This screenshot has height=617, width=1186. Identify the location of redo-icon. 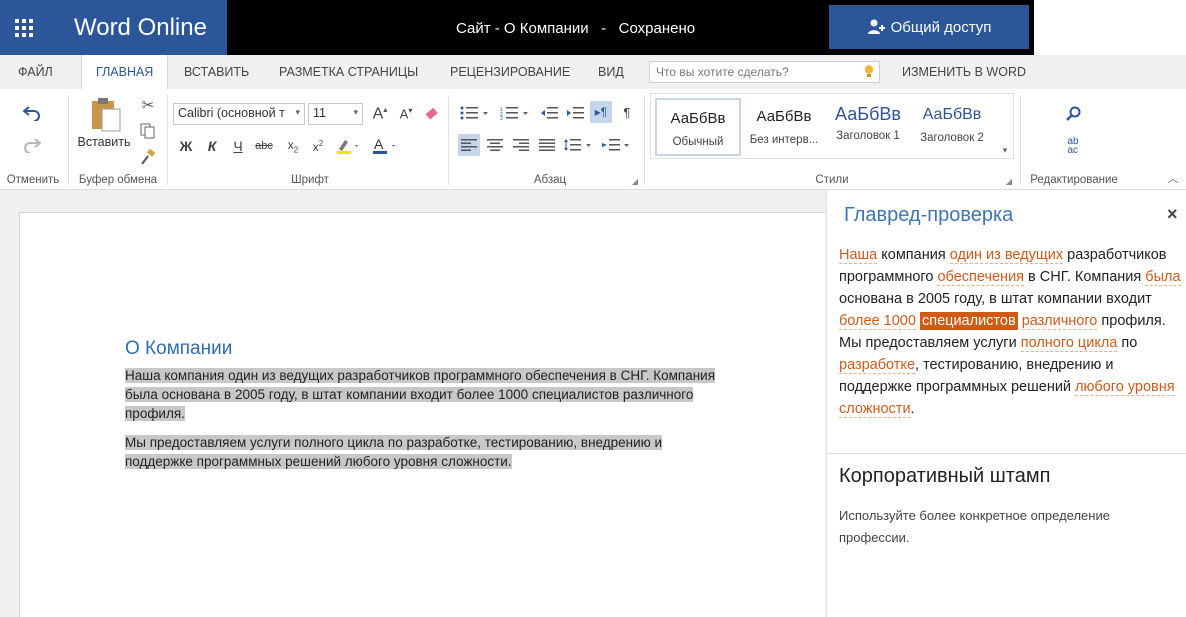
(32, 145).